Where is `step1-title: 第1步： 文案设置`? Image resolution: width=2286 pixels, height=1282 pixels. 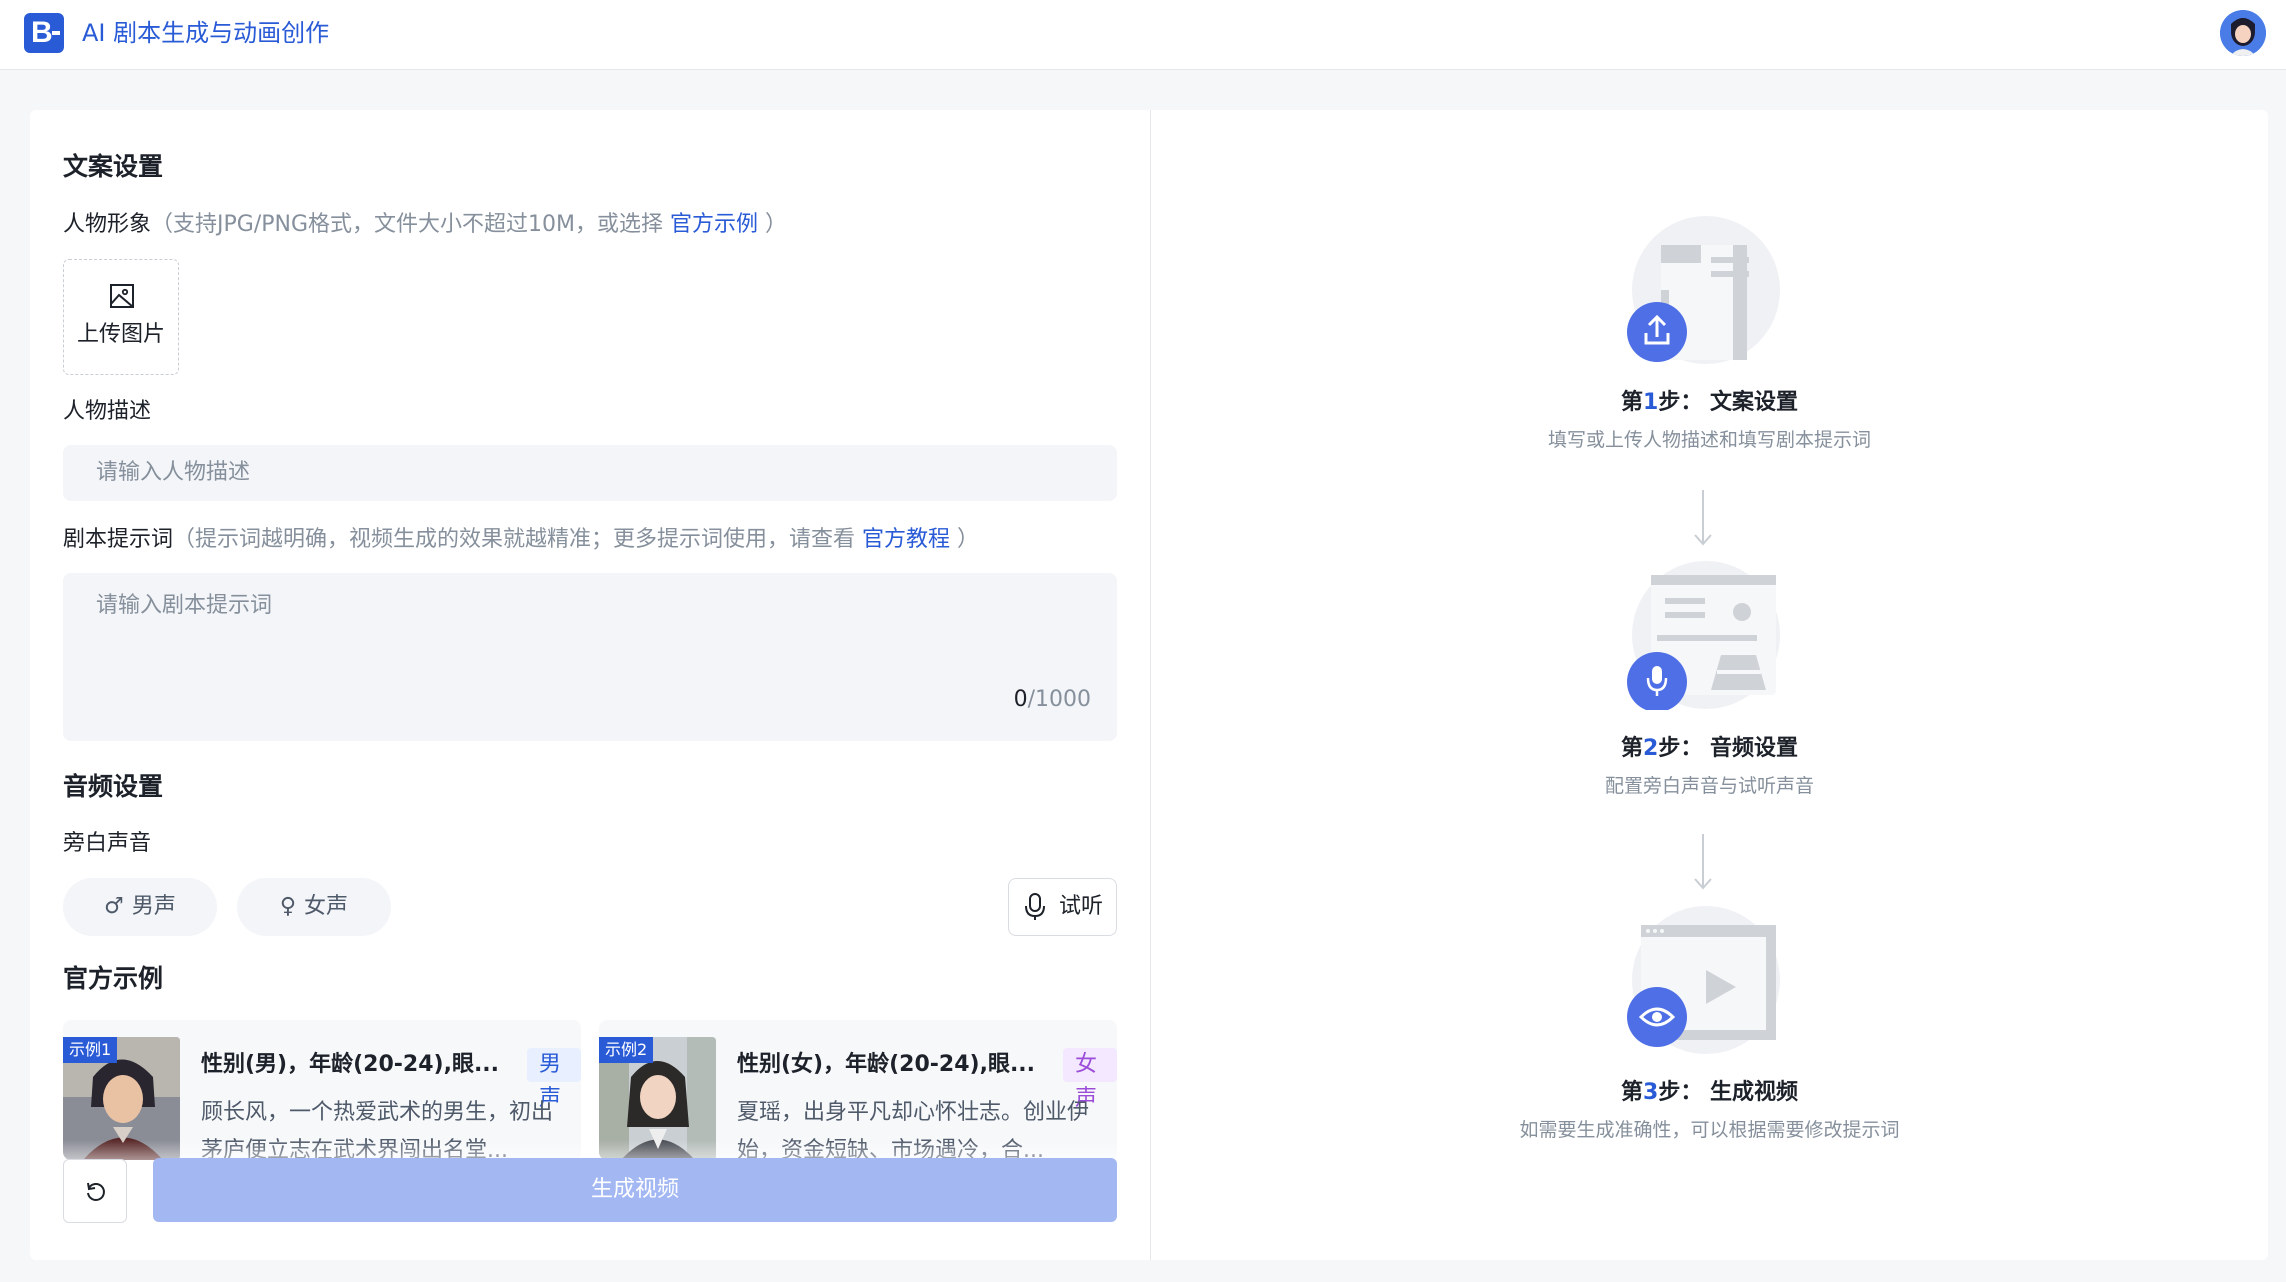
step1-title: 第1步： 文案设置 is located at coordinates (1709, 403).